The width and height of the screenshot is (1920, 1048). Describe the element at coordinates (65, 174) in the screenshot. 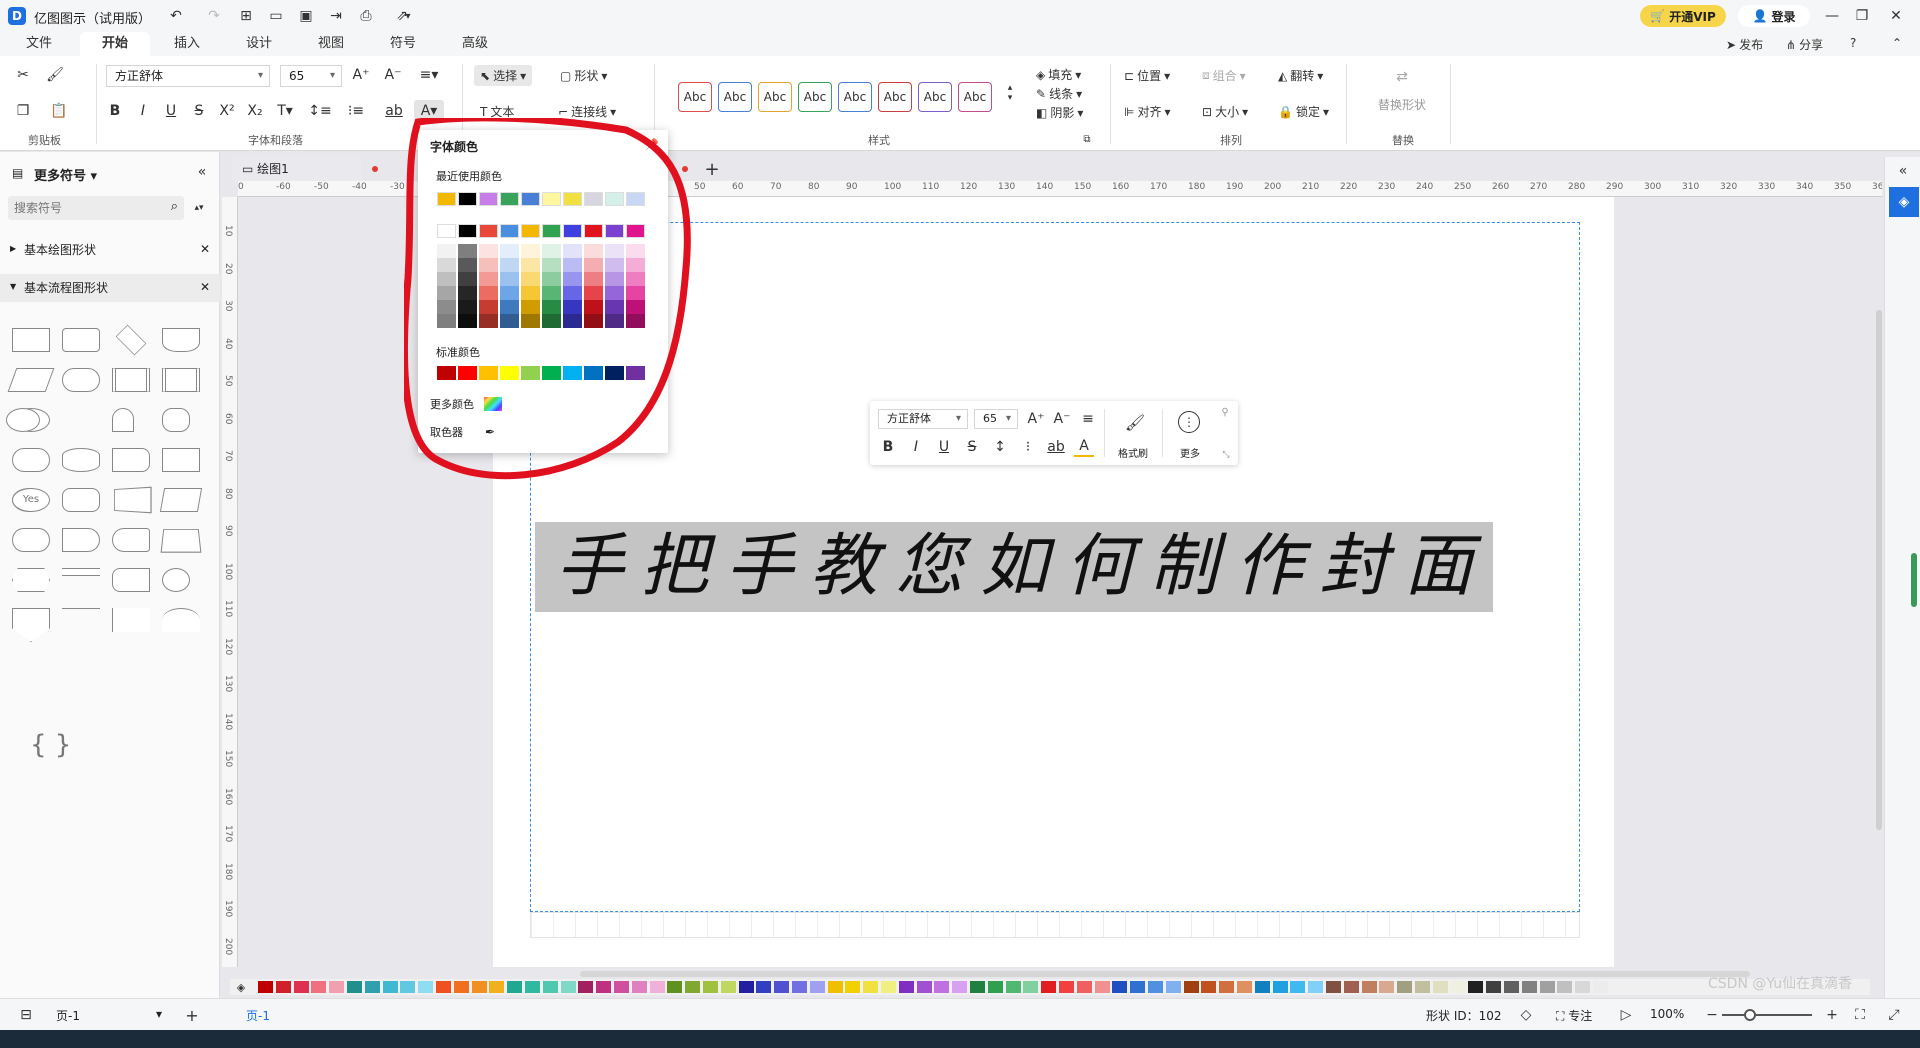

I see `more-symbols-button: 更多符号 ▾` at that location.